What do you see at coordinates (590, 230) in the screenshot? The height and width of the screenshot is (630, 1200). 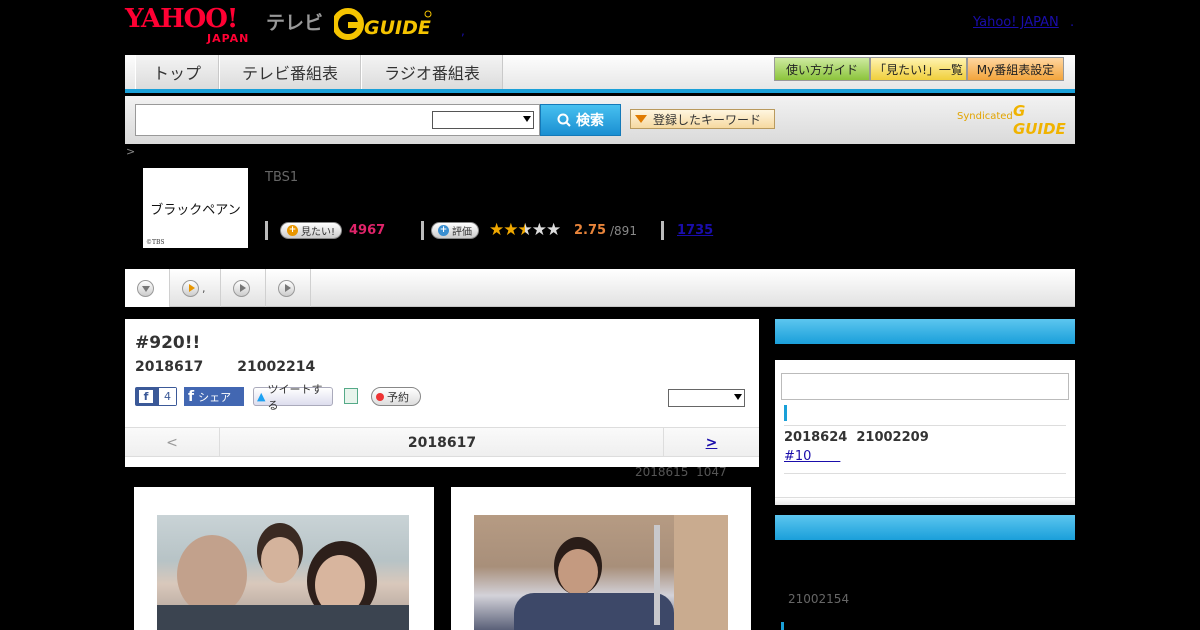 I see `rating-value: 2.75` at bounding box center [590, 230].